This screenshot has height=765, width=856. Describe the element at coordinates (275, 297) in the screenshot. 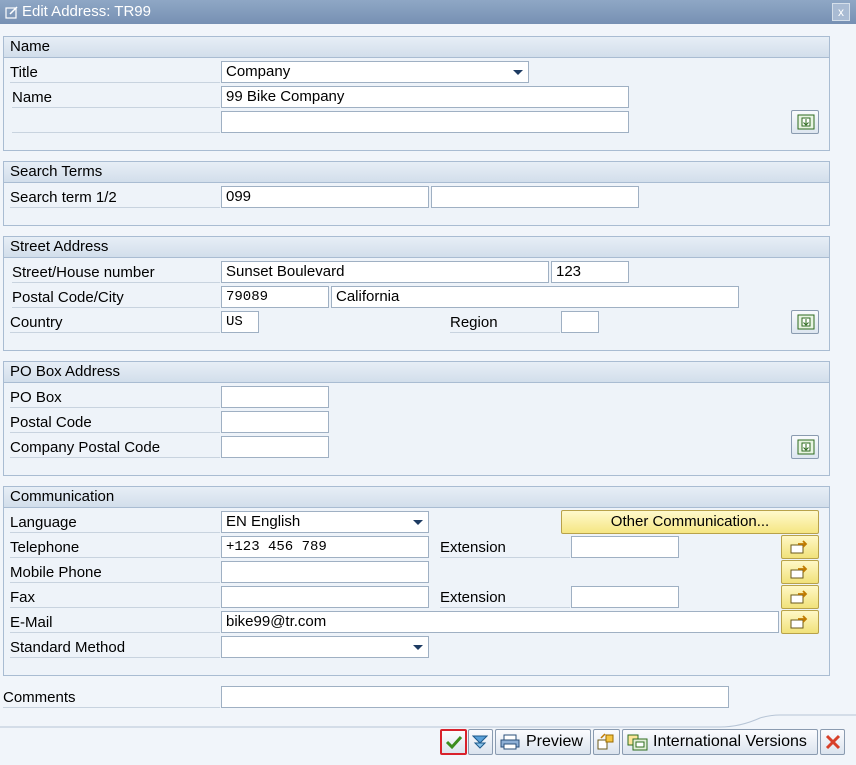

I see `postal-code-field: 79089` at that location.